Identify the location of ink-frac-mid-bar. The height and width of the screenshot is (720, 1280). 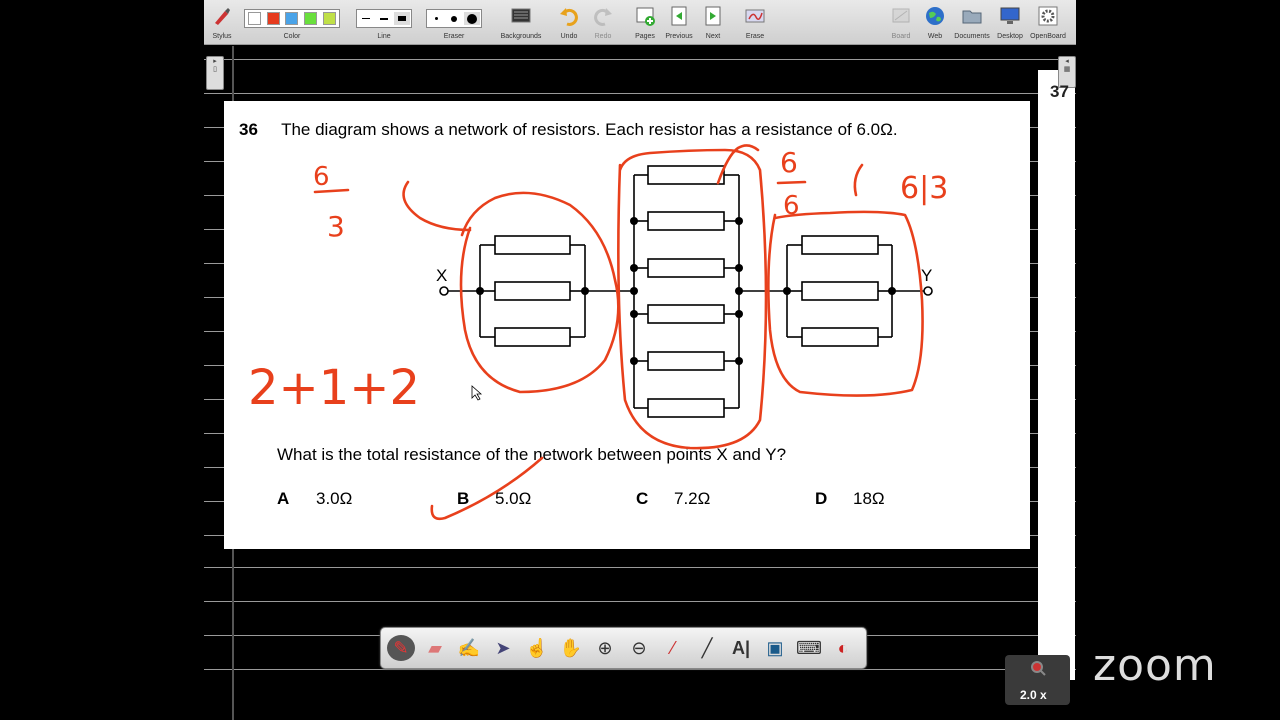
(791, 182).